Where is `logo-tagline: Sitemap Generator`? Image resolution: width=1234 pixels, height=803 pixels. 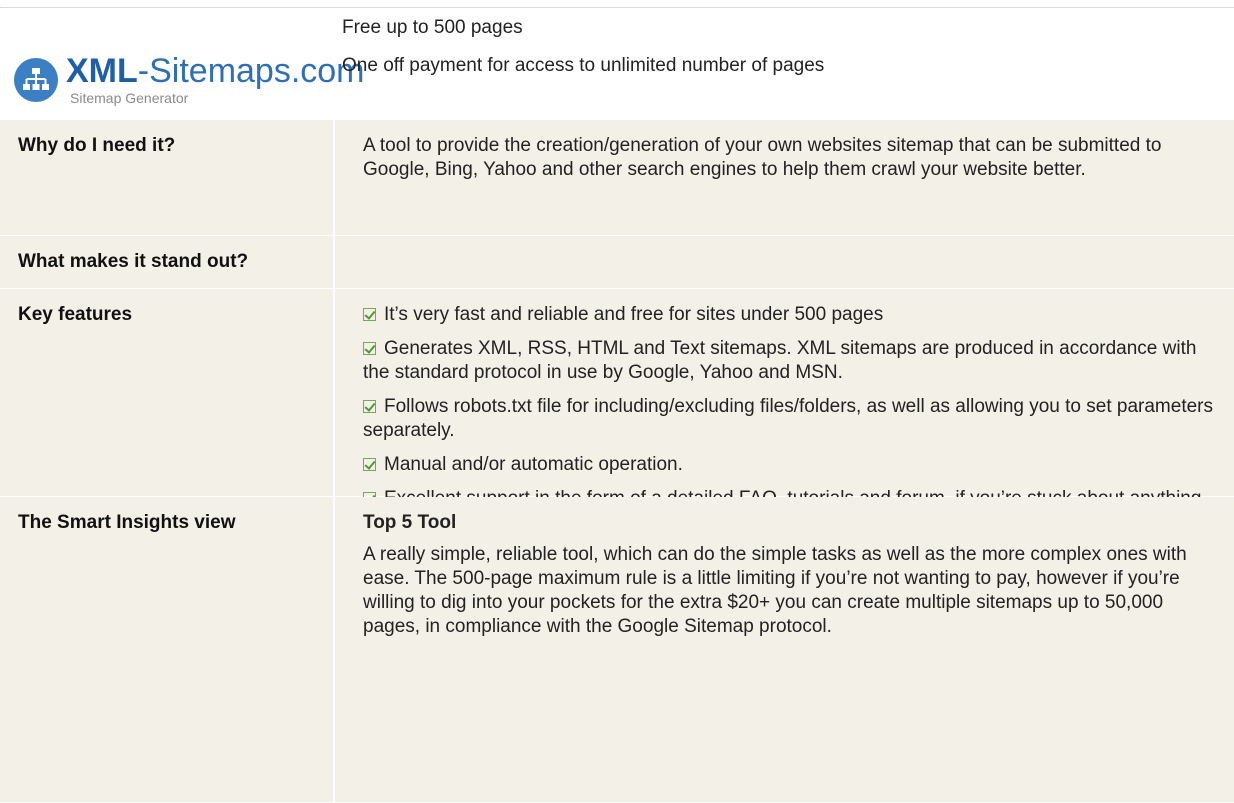
logo-tagline: Sitemap Generator is located at coordinates (129, 98).